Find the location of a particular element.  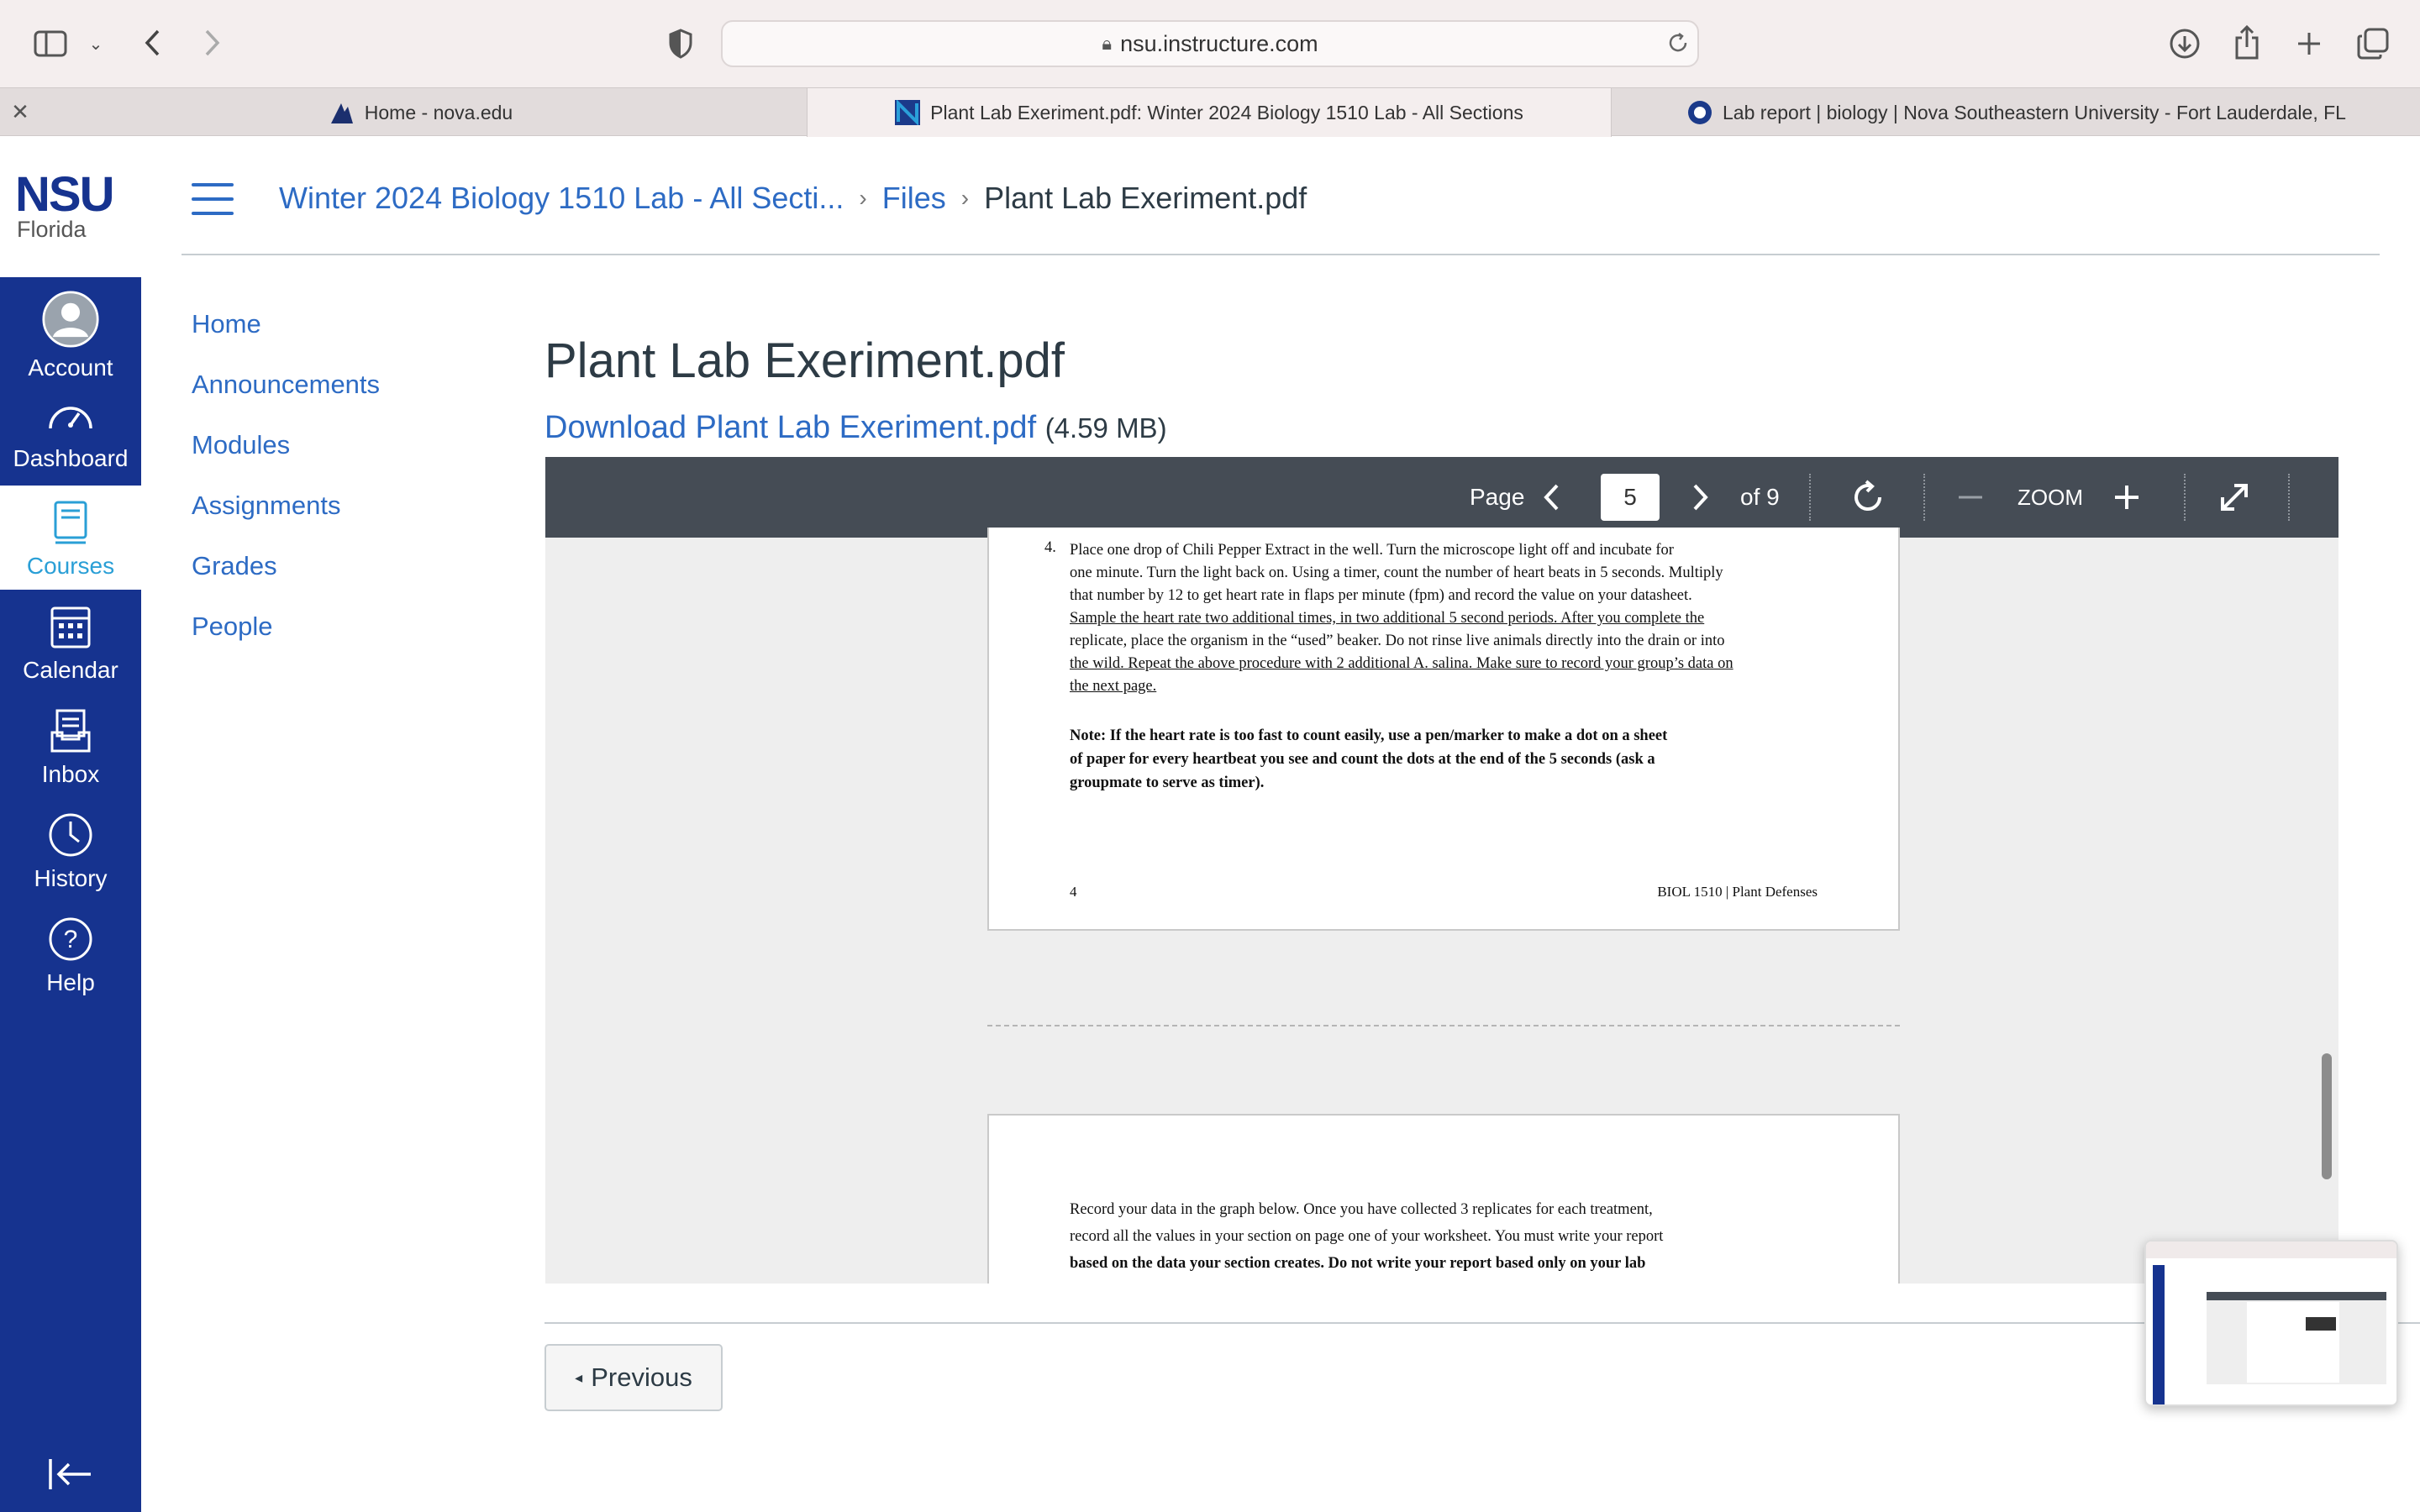

calendar-icon is located at coordinates (70, 627).